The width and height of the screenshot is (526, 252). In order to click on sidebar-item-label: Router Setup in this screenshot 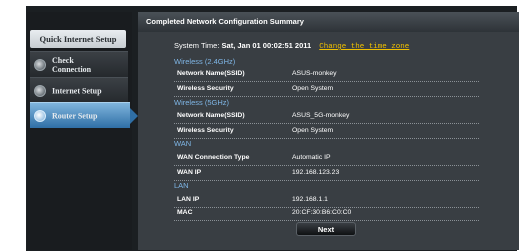, I will do `click(75, 115)`.